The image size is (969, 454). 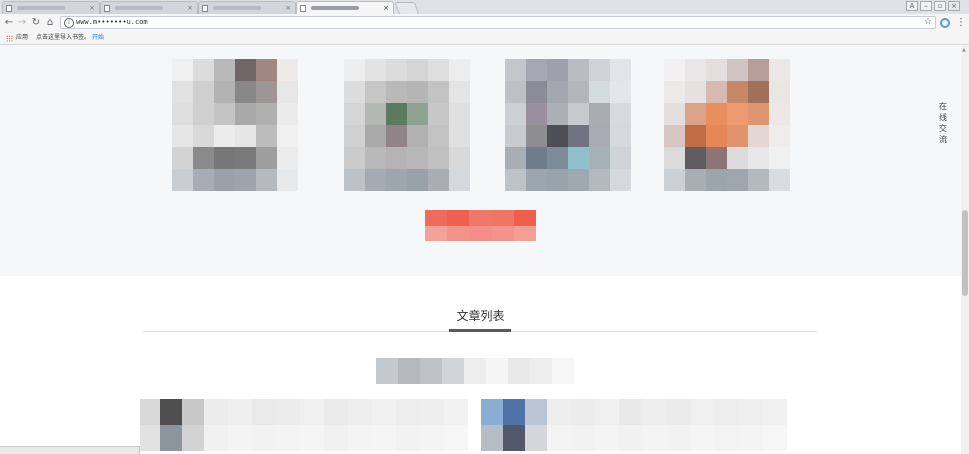 I want to click on apps-grid-icon, so click(x=9, y=38).